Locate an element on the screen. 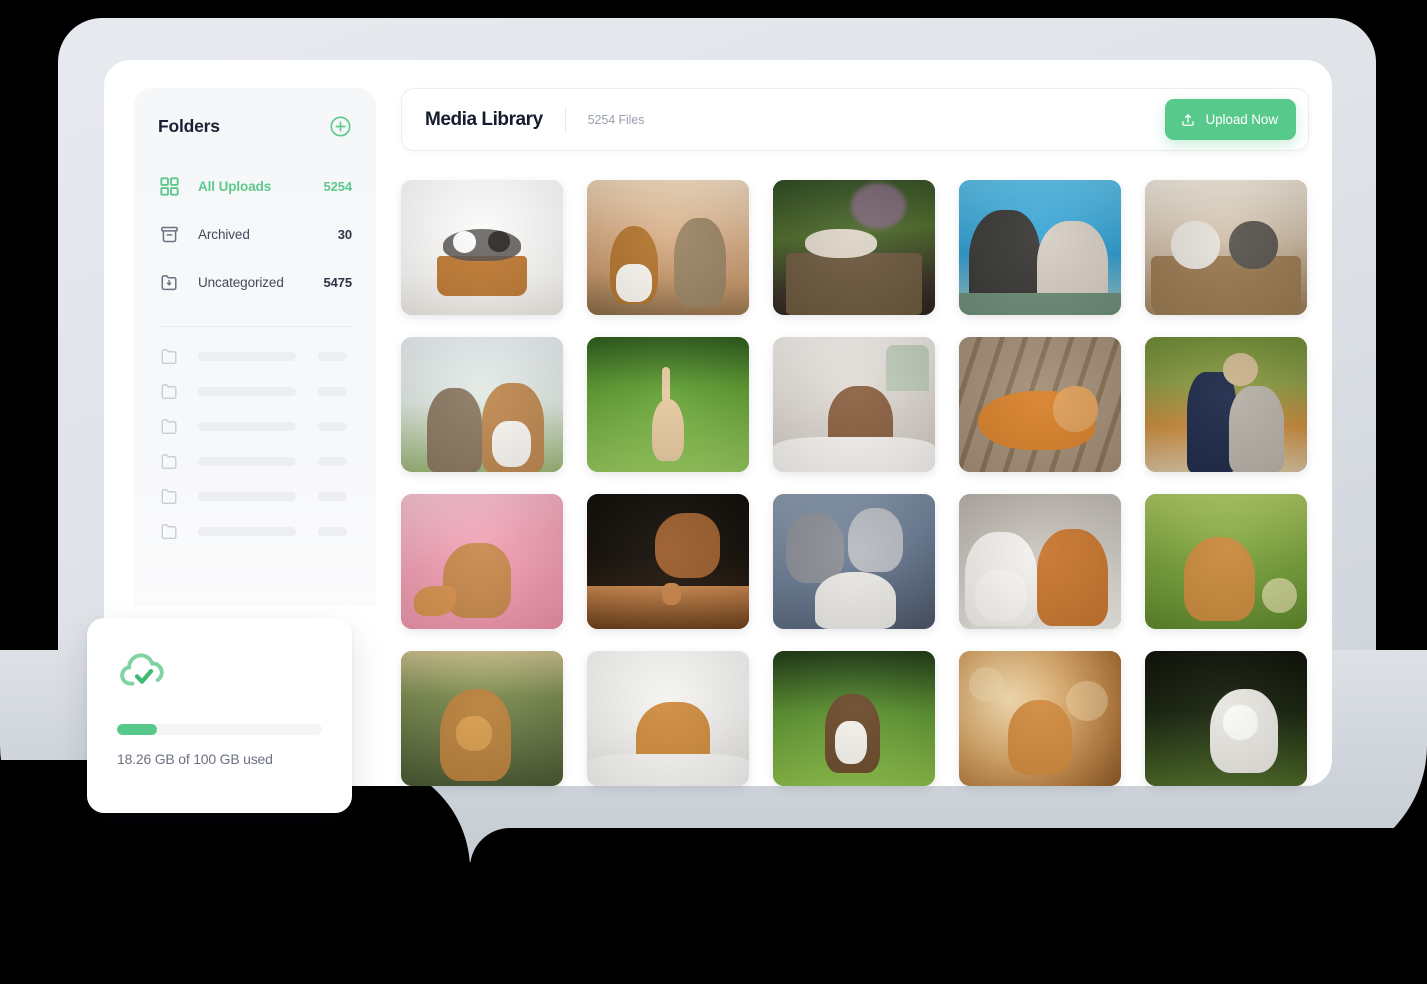  sidebar-item-all-uploads: All Uploads 5254 is located at coordinates (255, 186).